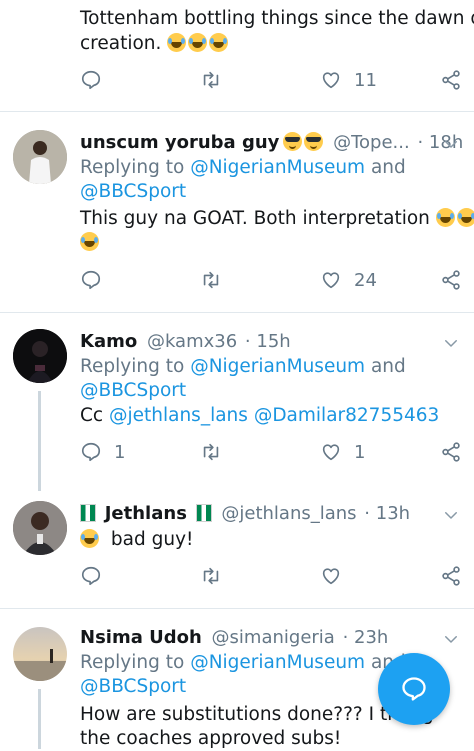 This screenshot has width=474, height=751. Describe the element at coordinates (179, 142) in the screenshot. I see `display-name: unscum yoruba guy` at that location.